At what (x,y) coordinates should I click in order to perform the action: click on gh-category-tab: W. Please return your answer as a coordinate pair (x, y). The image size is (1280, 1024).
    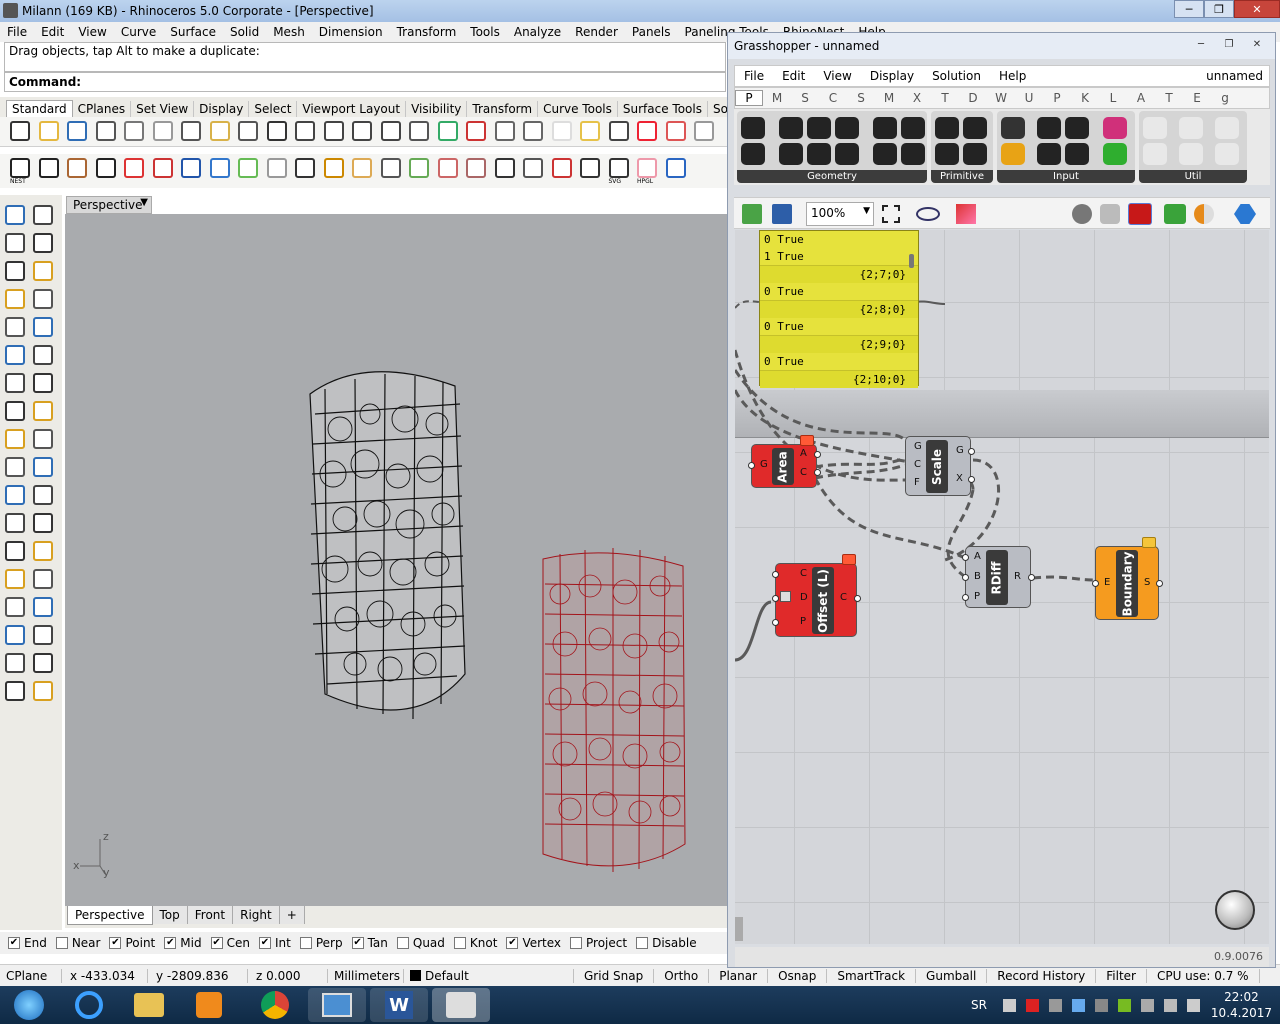
    Looking at the image, I should click on (1001, 98).